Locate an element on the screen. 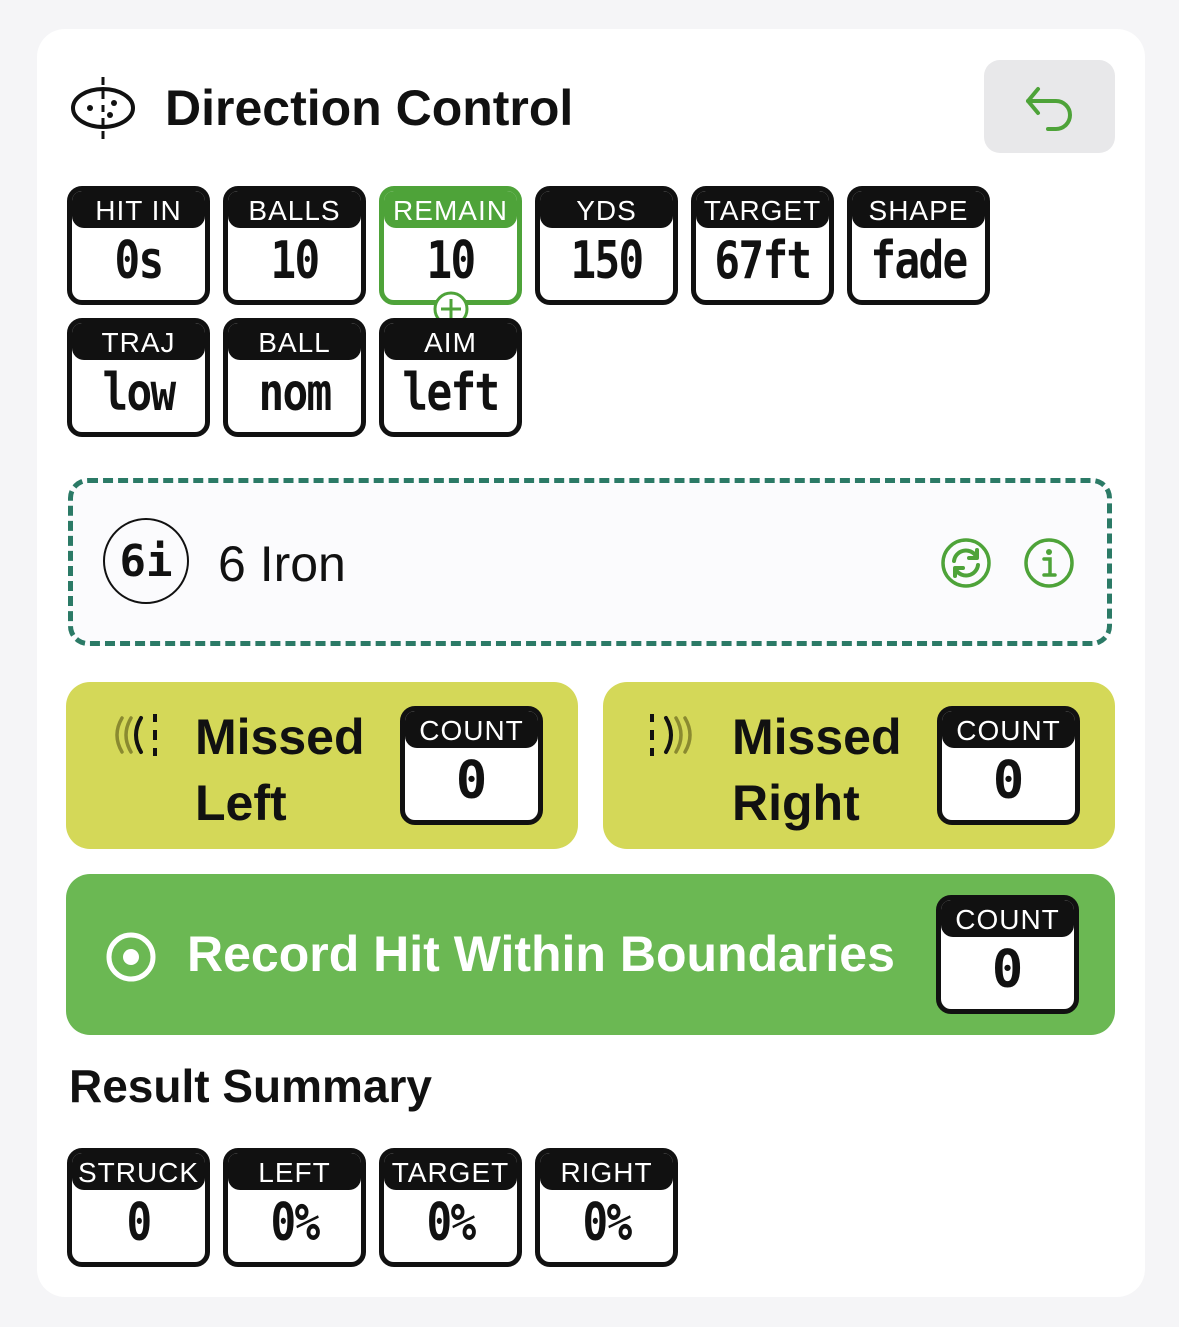  info-icon is located at coordinates (1049, 563).